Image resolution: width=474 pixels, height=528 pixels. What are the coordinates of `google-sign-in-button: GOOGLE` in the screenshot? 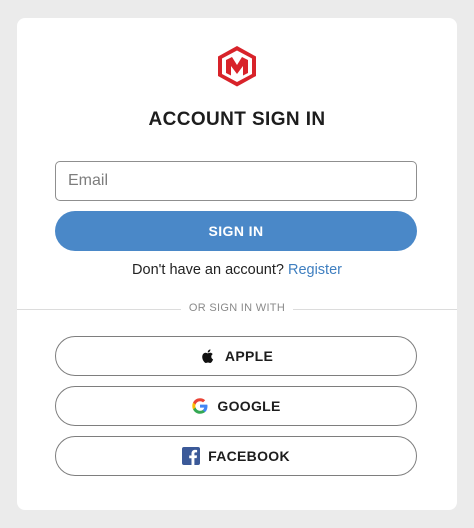 It's located at (236, 406).